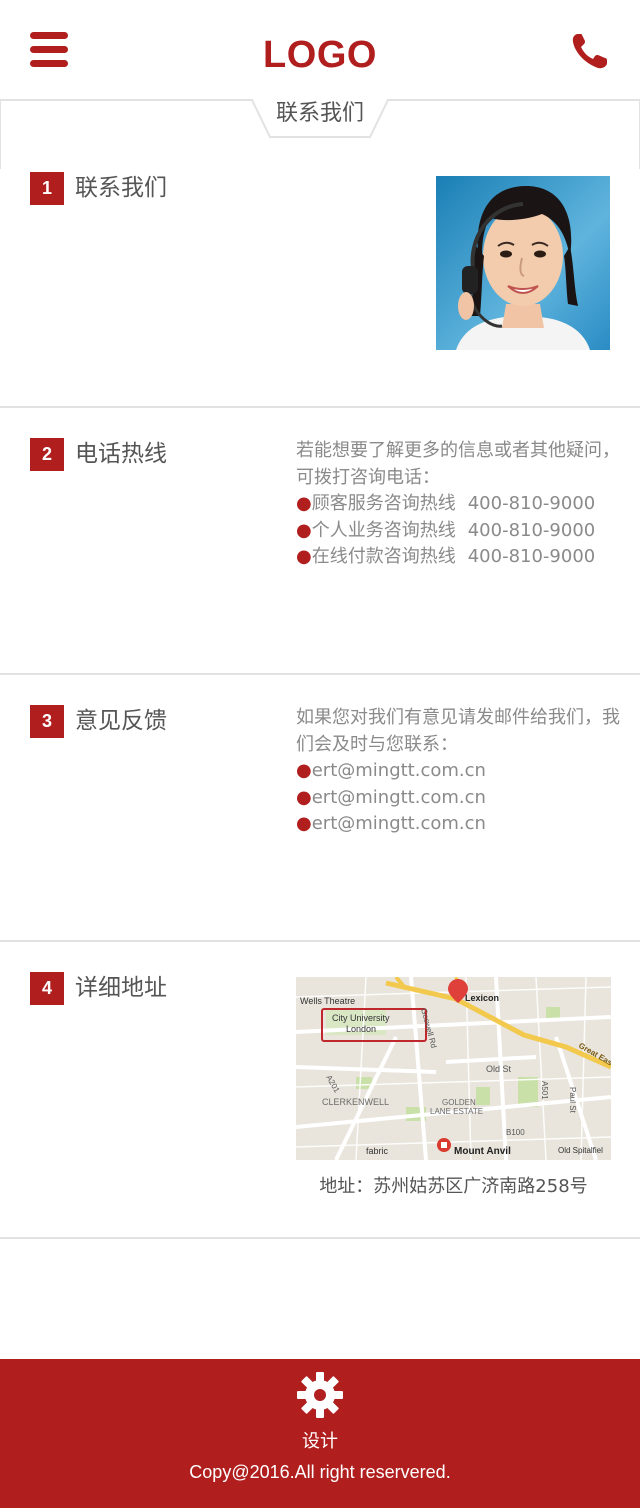 The width and height of the screenshot is (640, 1508). Describe the element at coordinates (482, 998) in the screenshot. I see `svg-text: Lexicon` at that location.